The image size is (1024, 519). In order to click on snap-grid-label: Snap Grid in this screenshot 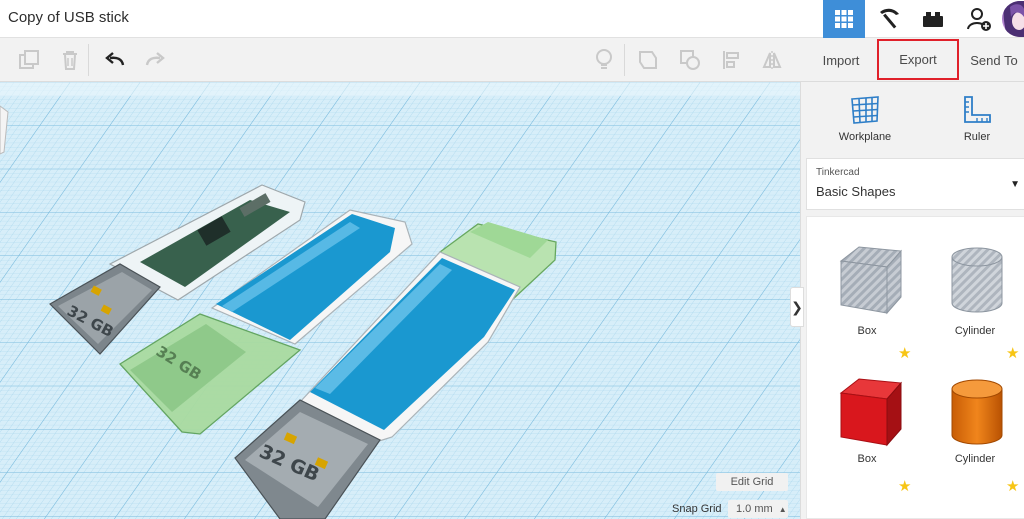, I will do `click(697, 509)`.